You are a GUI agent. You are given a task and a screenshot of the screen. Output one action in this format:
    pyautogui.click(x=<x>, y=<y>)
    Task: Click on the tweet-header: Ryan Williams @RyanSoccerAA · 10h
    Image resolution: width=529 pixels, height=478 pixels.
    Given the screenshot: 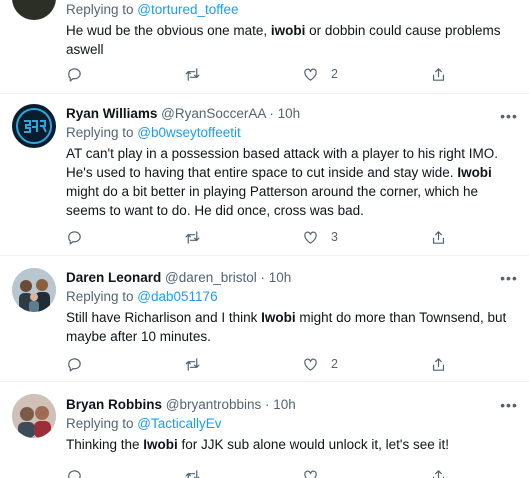 What is the action you would take?
    pyautogui.click(x=291, y=114)
    